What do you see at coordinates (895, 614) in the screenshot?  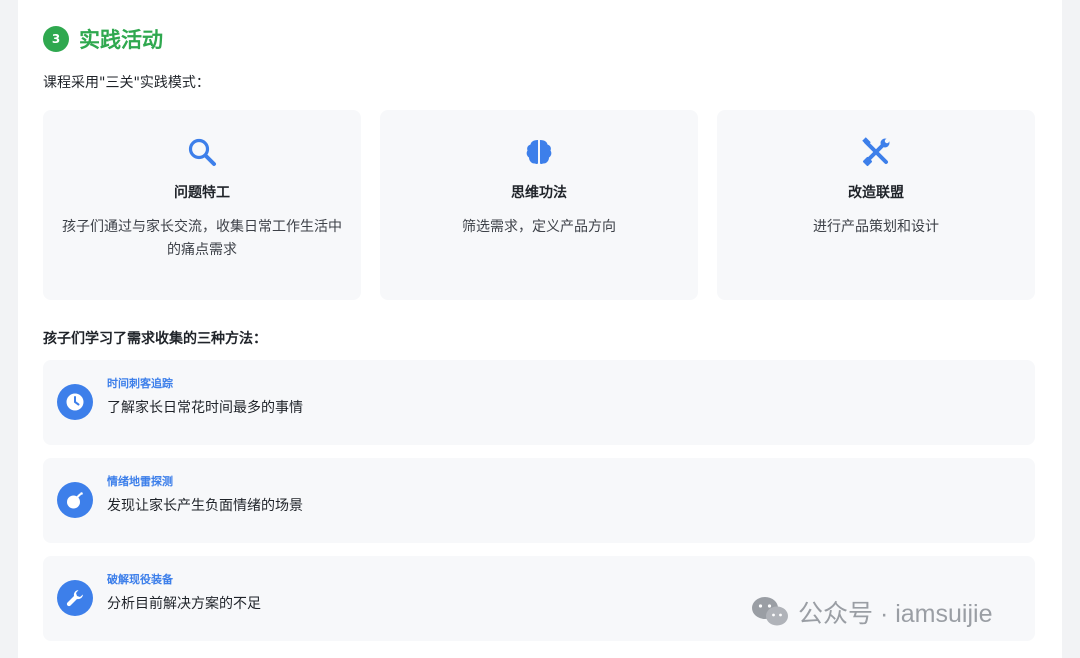 I see `watermark-text: 公众号 · iamsuijie` at bounding box center [895, 614].